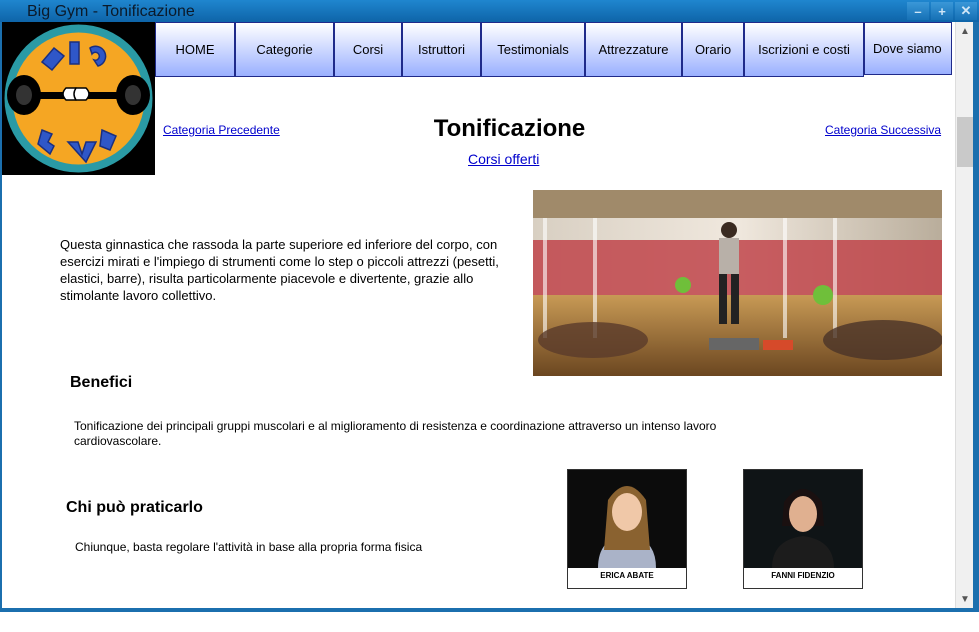 The image size is (979, 632). I want to click on nav-attrezzature: Attrezzature, so click(633, 49).